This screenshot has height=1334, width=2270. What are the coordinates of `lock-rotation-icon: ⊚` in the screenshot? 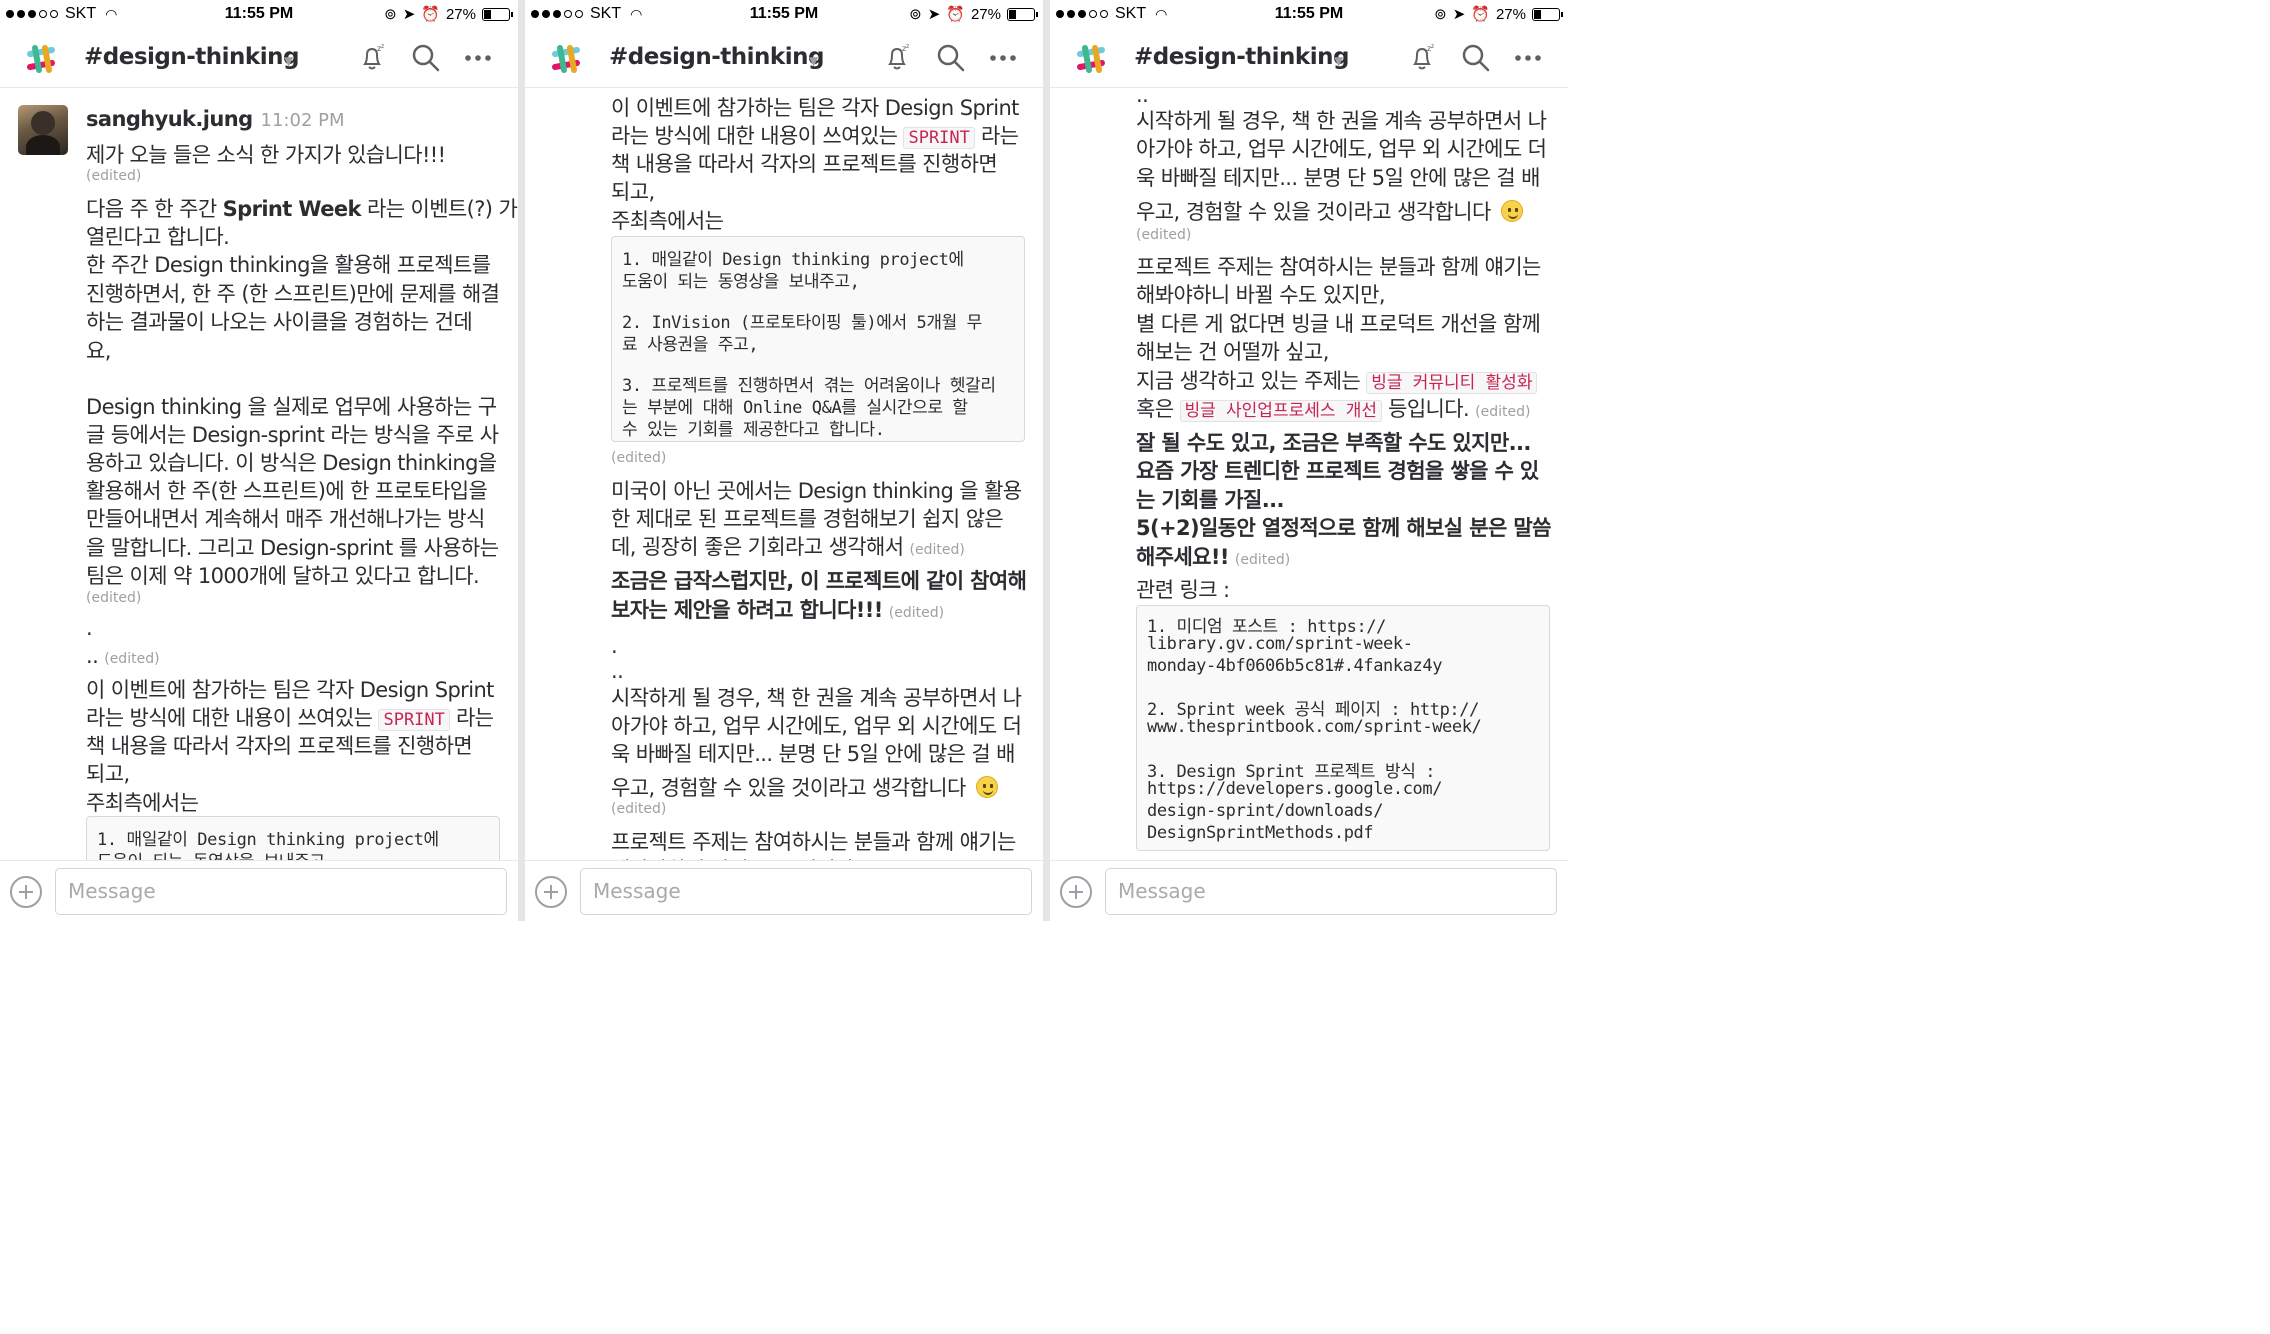 It's located at (1440, 14).